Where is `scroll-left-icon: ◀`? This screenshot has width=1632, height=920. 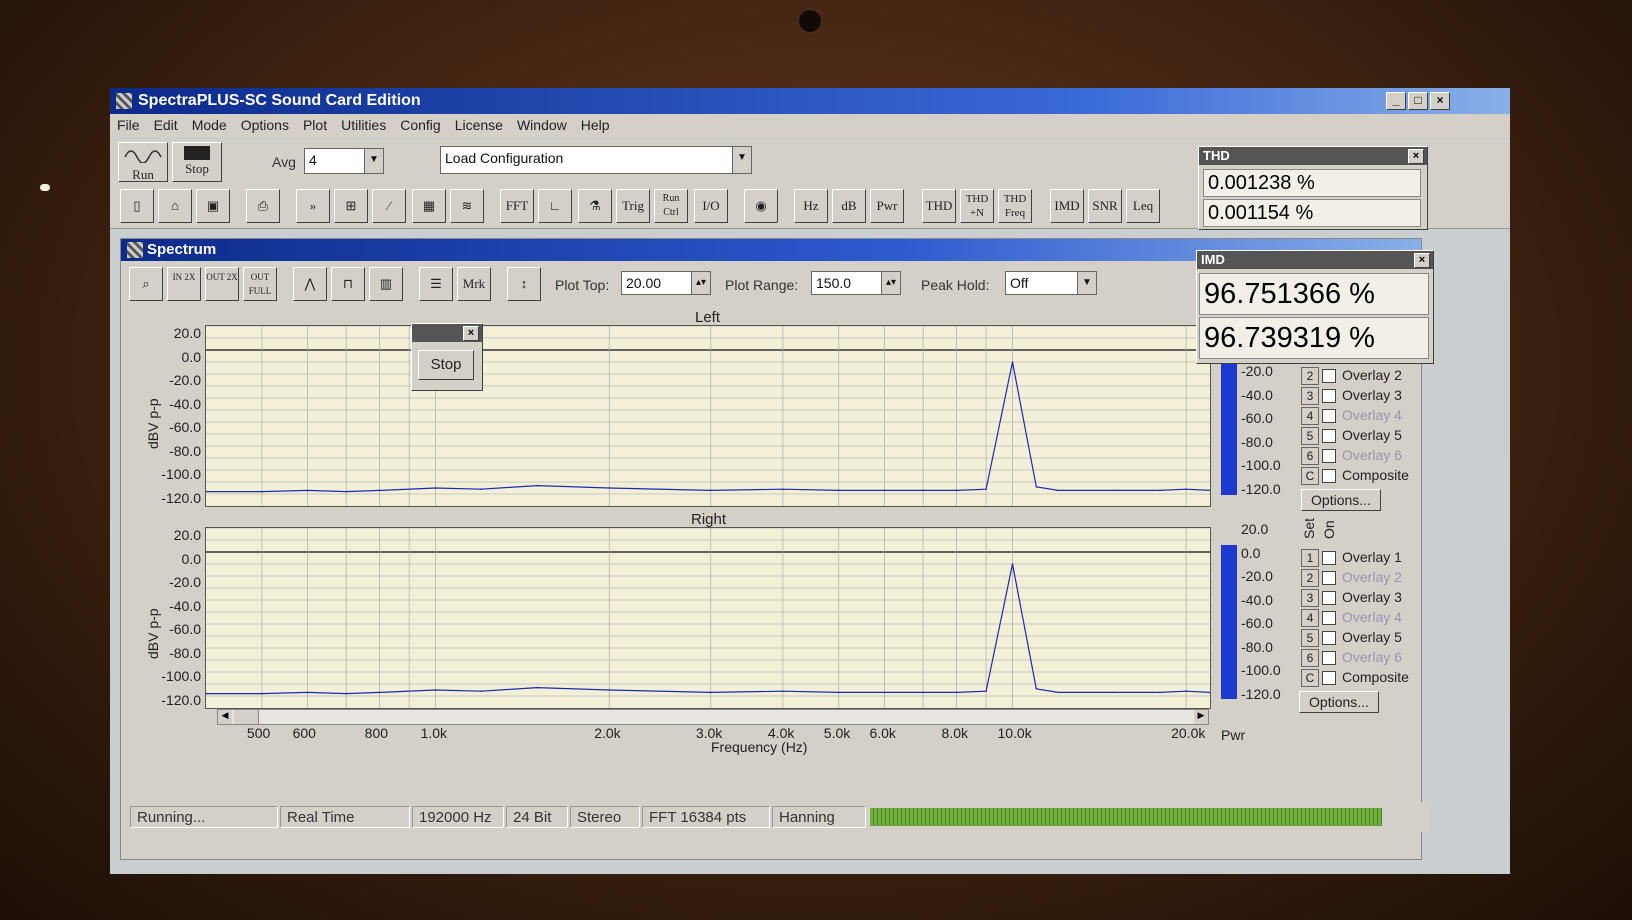 scroll-left-icon: ◀ is located at coordinates (225, 717).